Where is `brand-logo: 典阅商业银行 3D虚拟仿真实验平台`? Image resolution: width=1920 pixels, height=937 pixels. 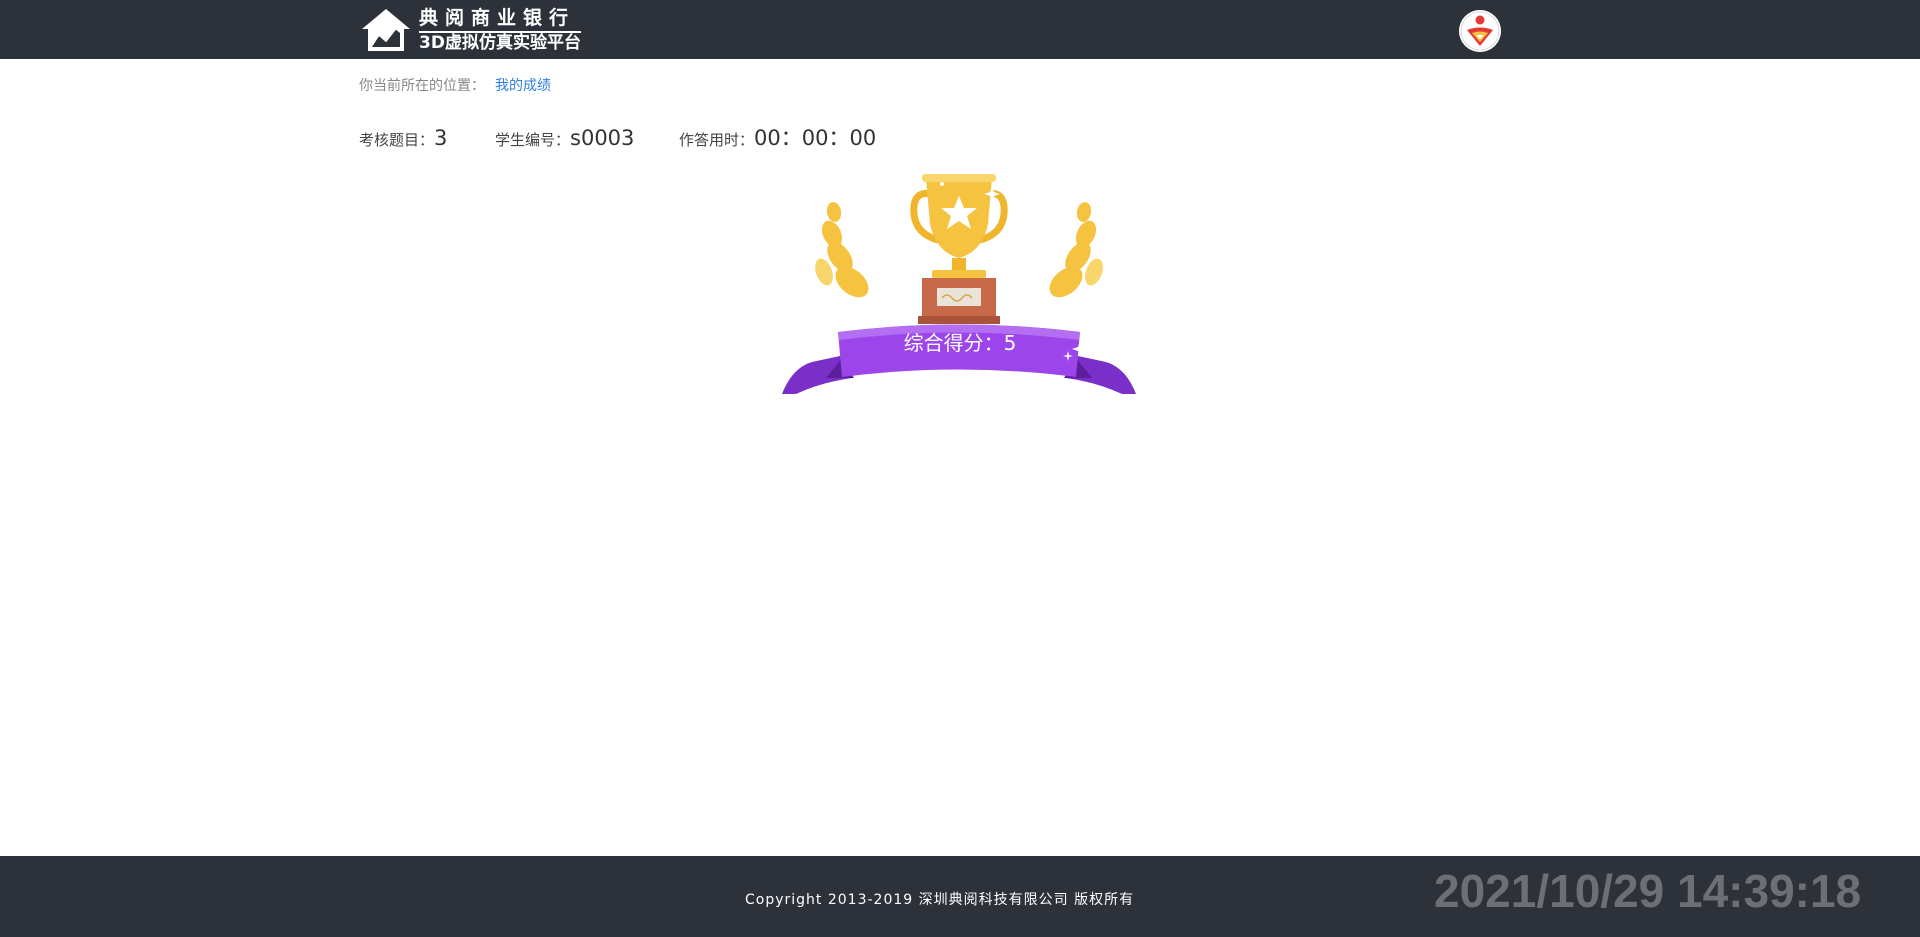
brand-logo: 典阅商业银行 3D虚拟仿真实验平台 is located at coordinates (484, 30).